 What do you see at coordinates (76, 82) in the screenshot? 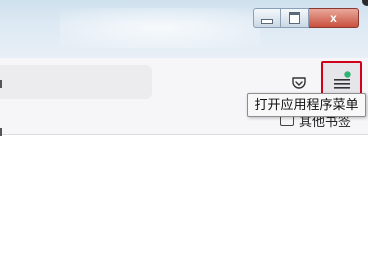
I see `address-bar` at bounding box center [76, 82].